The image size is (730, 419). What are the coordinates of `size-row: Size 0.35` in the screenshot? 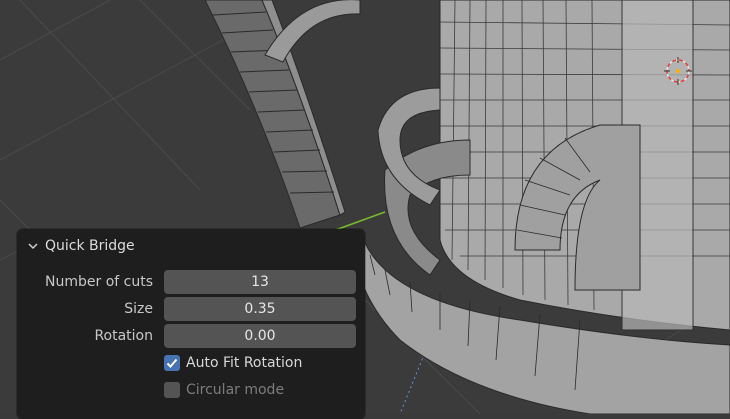 It's located at (191, 309).